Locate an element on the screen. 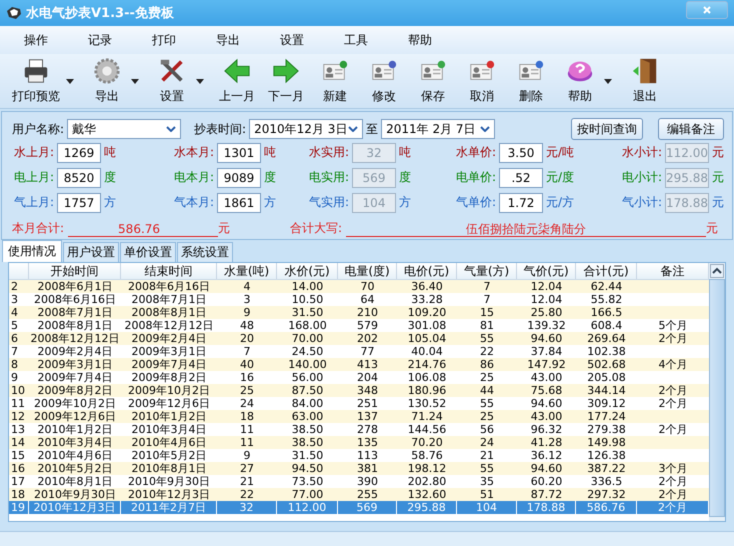 The image size is (734, 546). table-cell-text: 255 is located at coordinates (367, 494).